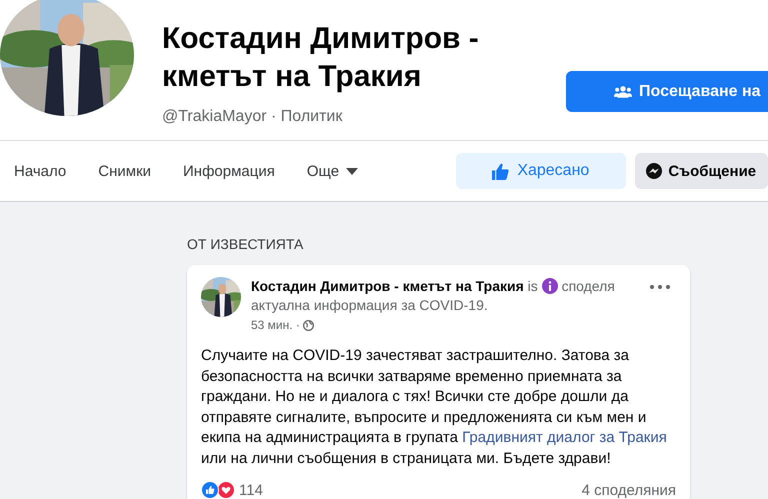 The height and width of the screenshot is (499, 768). I want to click on post-header-text: Костадин Димитров - кметът на Тракия is споделя актуална информация за COVID-19., so click(433, 296).